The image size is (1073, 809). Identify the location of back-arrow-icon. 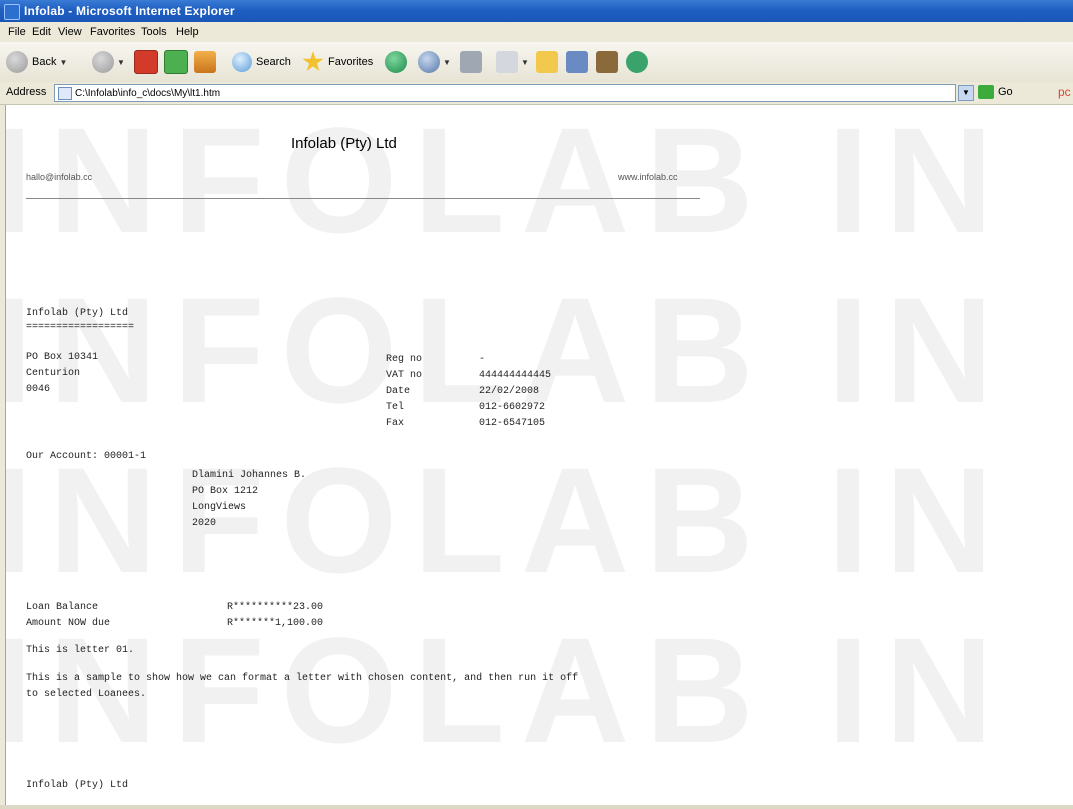
(17, 62).